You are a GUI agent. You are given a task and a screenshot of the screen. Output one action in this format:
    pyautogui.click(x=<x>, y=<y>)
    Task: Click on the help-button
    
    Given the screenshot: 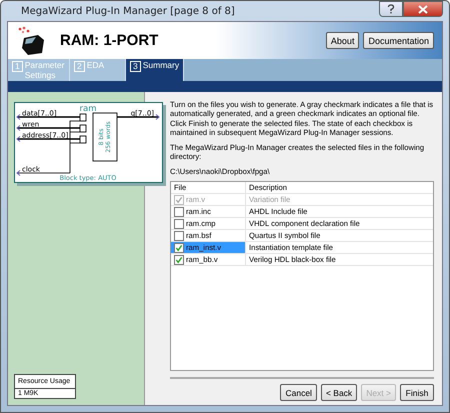 What is the action you would take?
    pyautogui.click(x=391, y=9)
    